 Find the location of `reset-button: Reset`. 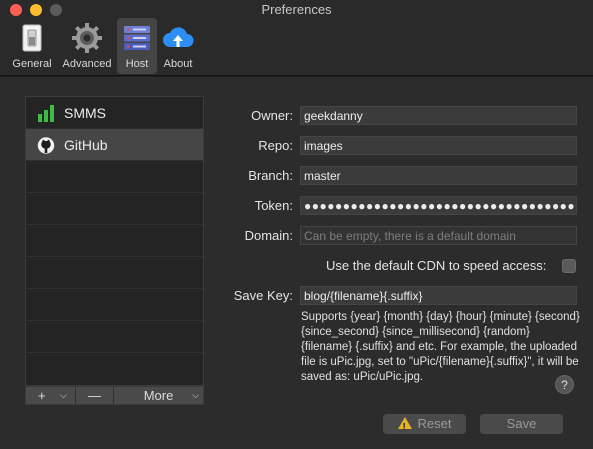

reset-button: Reset is located at coordinates (424, 426).